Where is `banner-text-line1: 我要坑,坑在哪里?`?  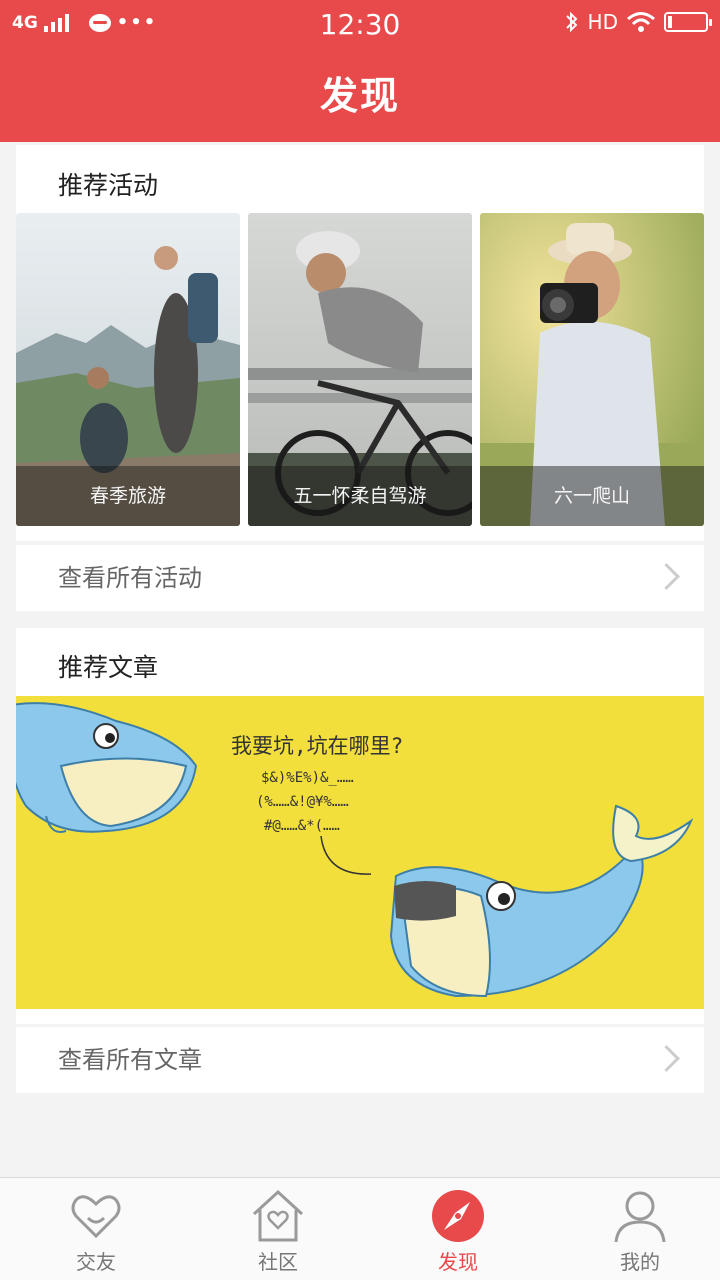
banner-text-line1: 我要坑,坑在哪里? is located at coordinates (317, 746).